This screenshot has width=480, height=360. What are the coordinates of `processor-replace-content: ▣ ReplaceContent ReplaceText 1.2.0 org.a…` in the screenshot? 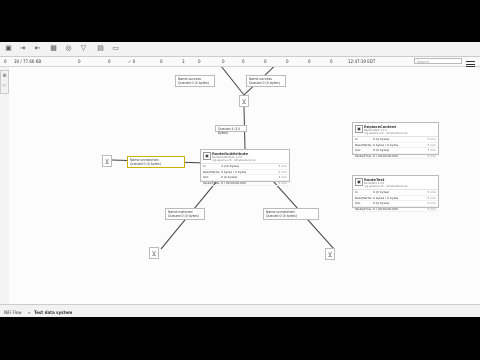 It's located at (395, 141).